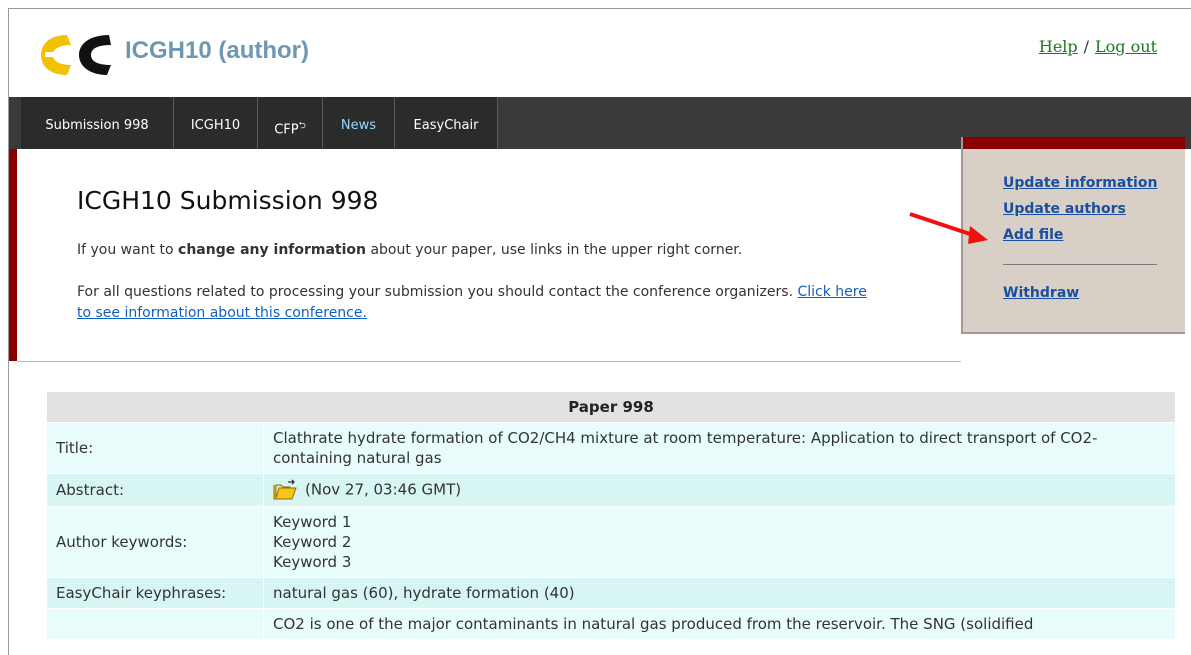 The height and width of the screenshot is (655, 1191). Describe the element at coordinates (1033, 235) in the screenshot. I see `add-file-link: Add file` at that location.